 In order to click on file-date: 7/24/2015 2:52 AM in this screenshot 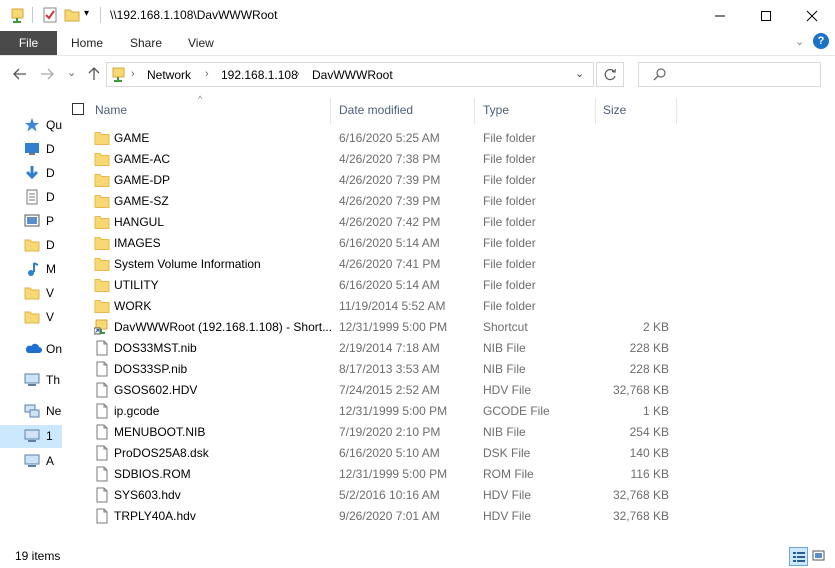, I will do `click(389, 390)`.